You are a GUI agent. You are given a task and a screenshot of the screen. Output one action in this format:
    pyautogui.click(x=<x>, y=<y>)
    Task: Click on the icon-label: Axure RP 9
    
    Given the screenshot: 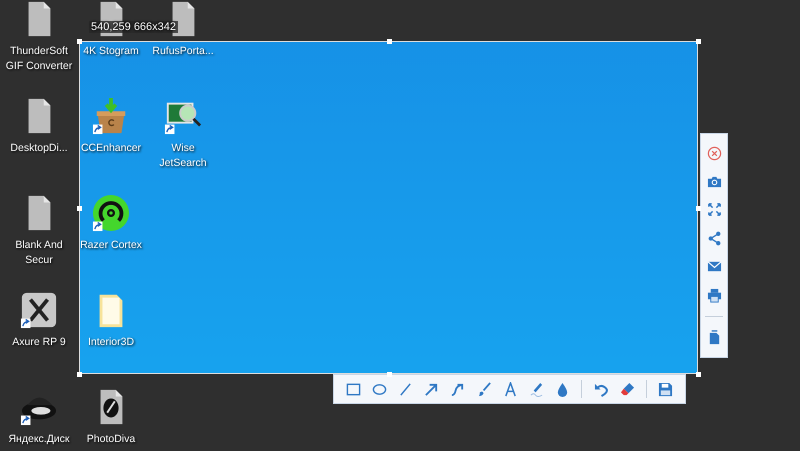 What is the action you would take?
    pyautogui.click(x=39, y=342)
    